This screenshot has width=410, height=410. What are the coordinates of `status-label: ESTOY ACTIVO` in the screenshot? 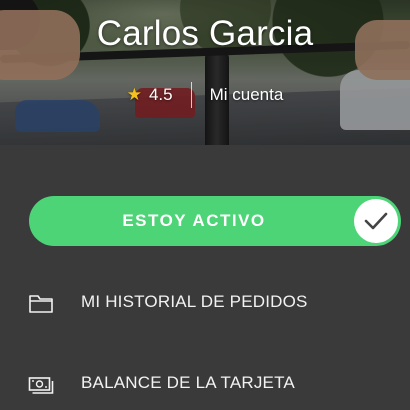 It's located at (194, 220).